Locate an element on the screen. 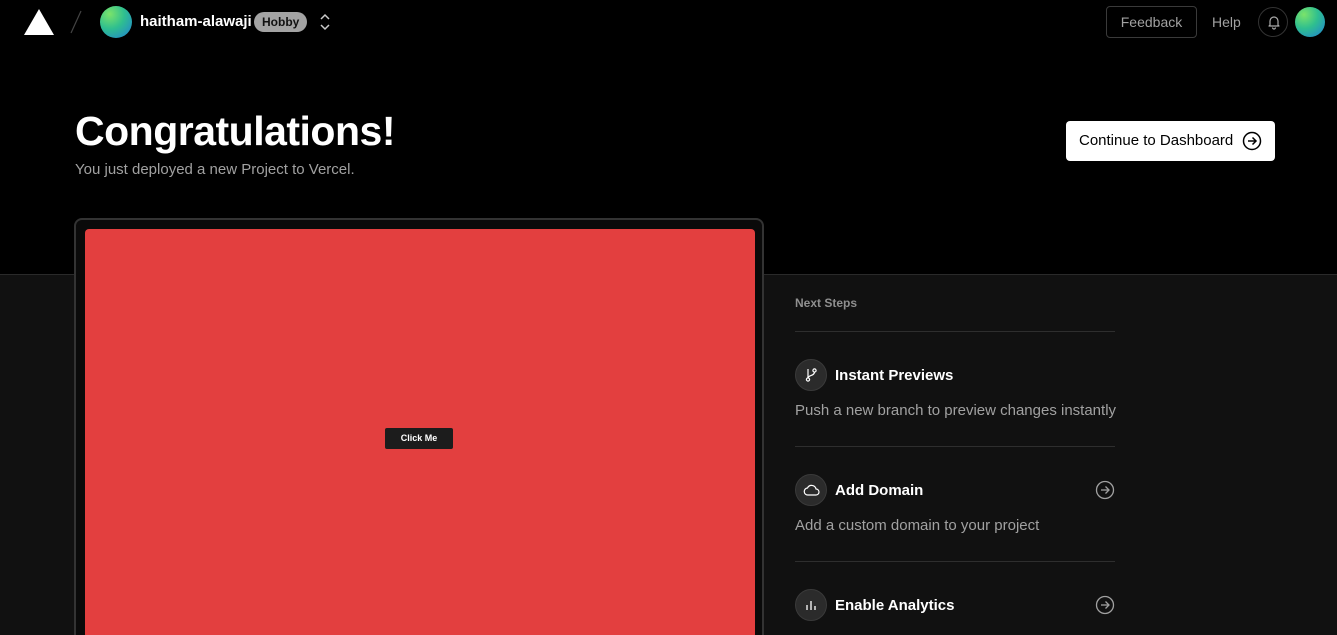  bar-chart-icon is located at coordinates (811, 605).